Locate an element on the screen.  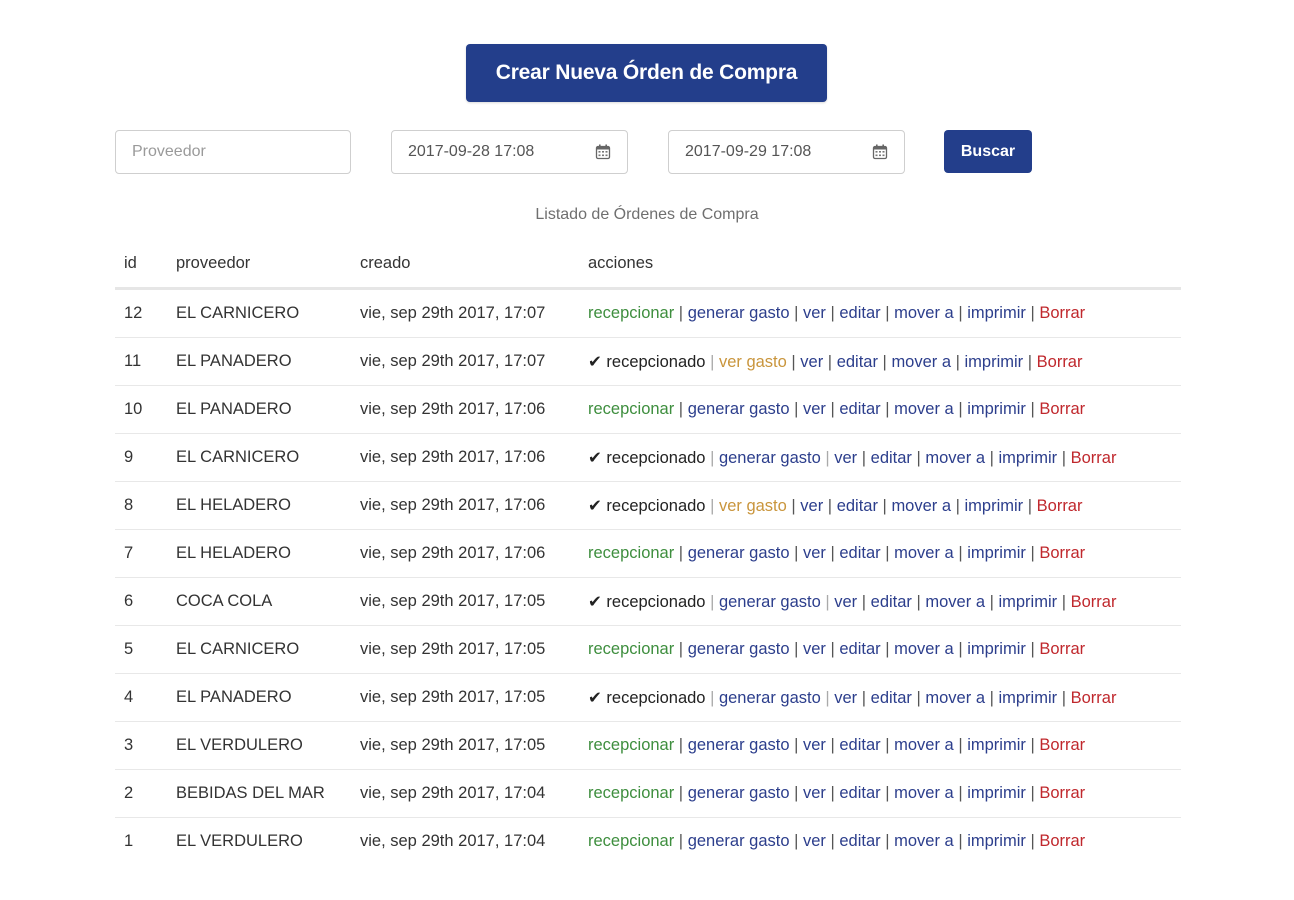
supplier-search-field is located at coordinates (233, 152).